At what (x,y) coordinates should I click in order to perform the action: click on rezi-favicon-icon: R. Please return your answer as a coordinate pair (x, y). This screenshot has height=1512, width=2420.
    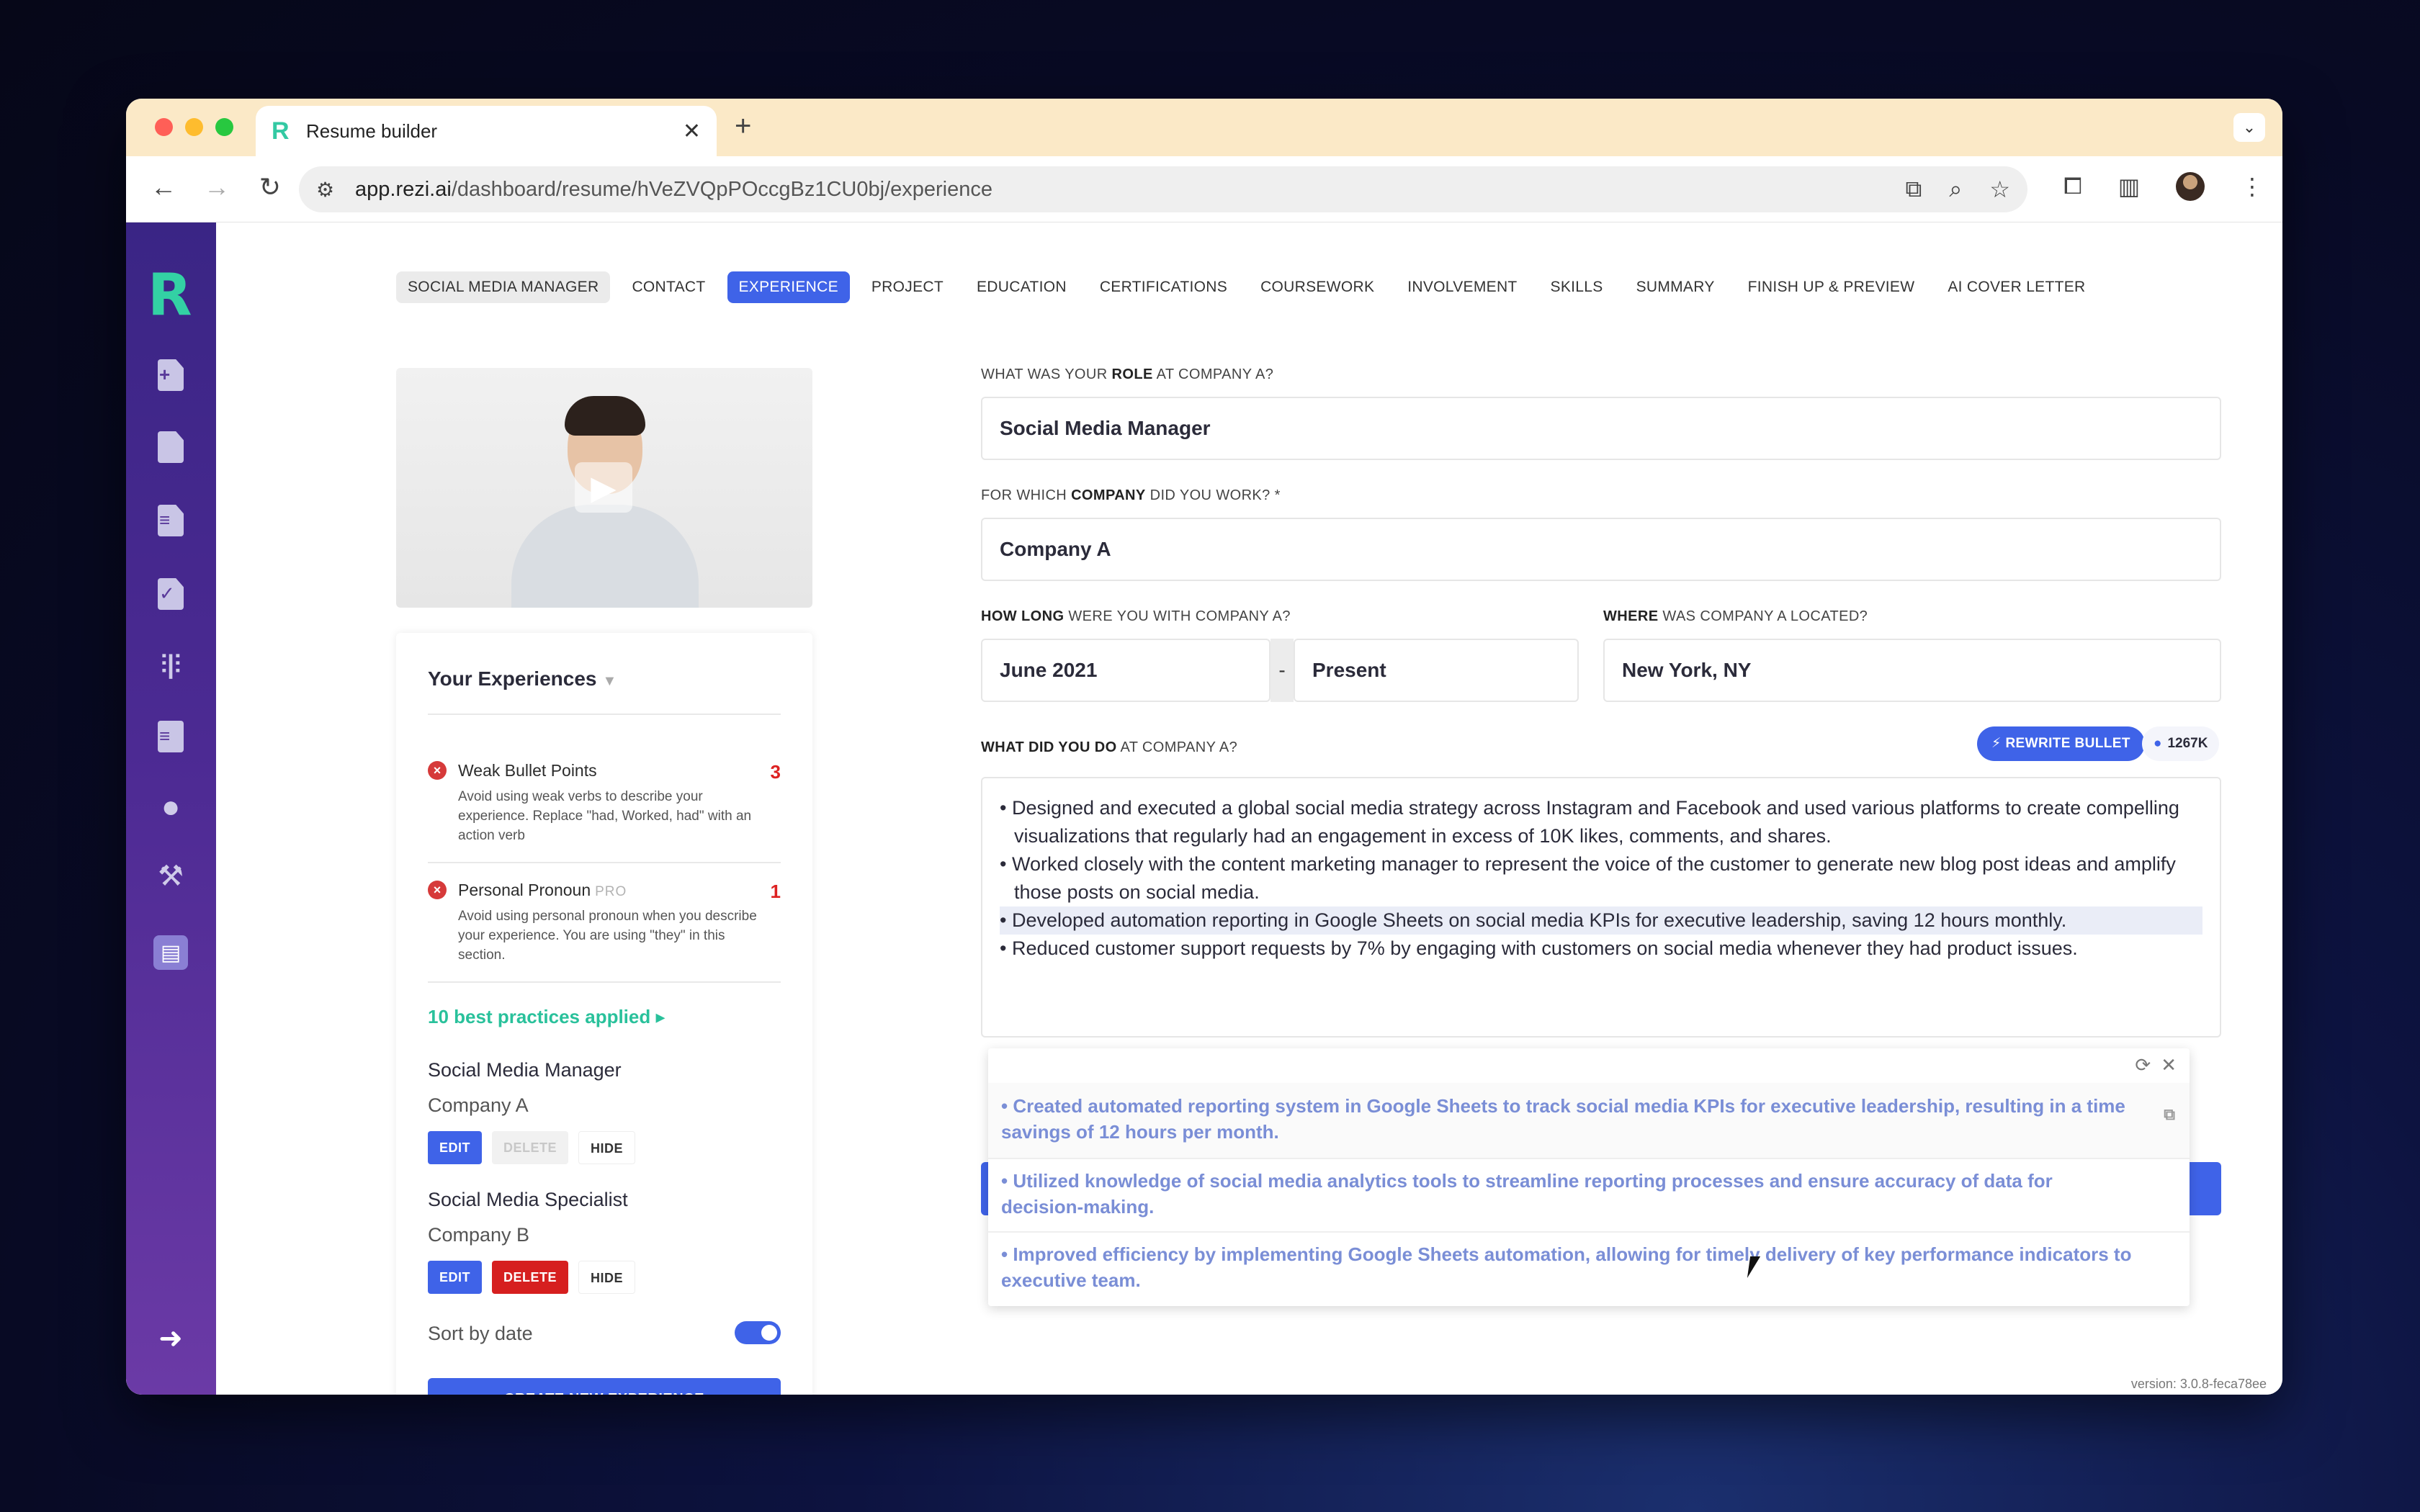
    Looking at the image, I should click on (281, 131).